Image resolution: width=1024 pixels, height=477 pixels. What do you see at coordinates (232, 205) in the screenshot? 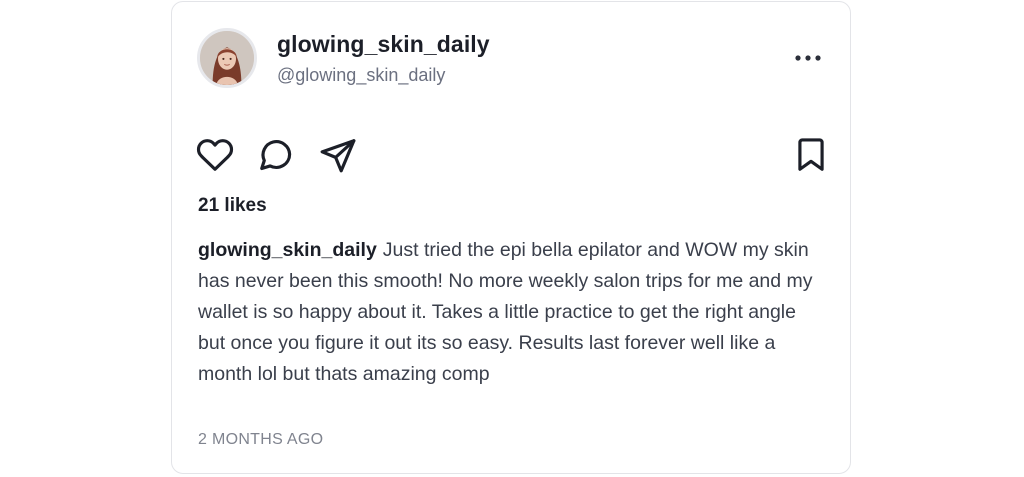
I see `likes-count: 21 likes` at bounding box center [232, 205].